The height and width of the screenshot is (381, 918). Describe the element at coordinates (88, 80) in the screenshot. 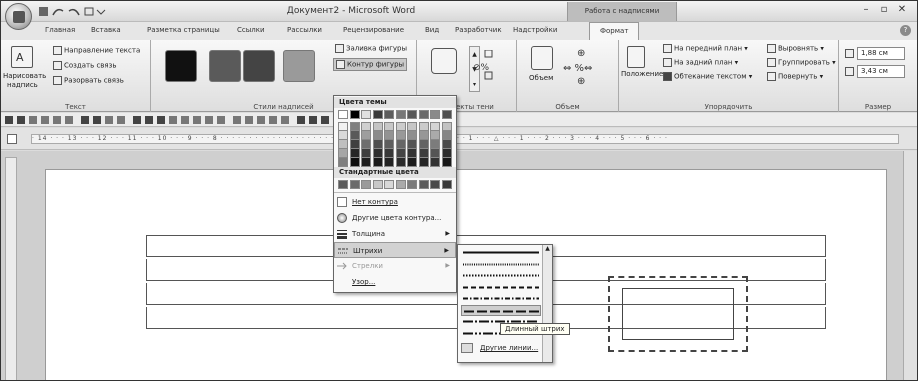

I see `break-link-button: Разорвать связь` at that location.